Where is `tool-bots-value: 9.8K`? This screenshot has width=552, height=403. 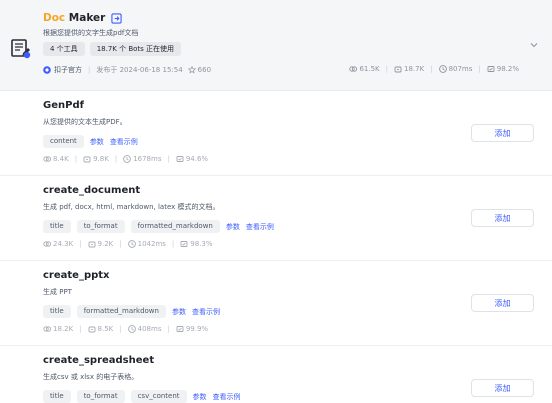
tool-bots-value: 9.8K is located at coordinates (101, 159).